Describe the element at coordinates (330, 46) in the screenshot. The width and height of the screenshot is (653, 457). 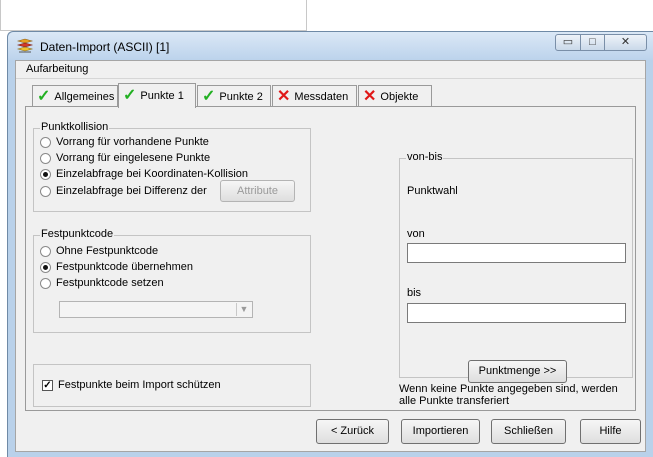
I see `title-bar: Daten-Import (ASCII) [1] ▭ □ ✕` at that location.